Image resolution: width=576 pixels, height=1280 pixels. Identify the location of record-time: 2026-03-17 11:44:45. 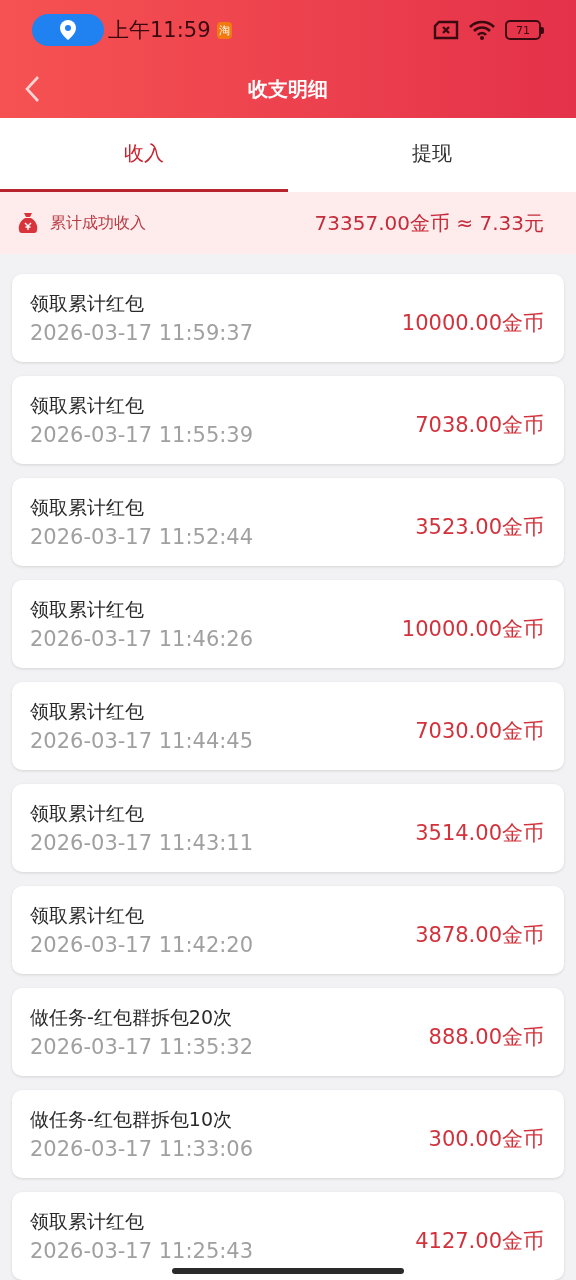
(142, 741).